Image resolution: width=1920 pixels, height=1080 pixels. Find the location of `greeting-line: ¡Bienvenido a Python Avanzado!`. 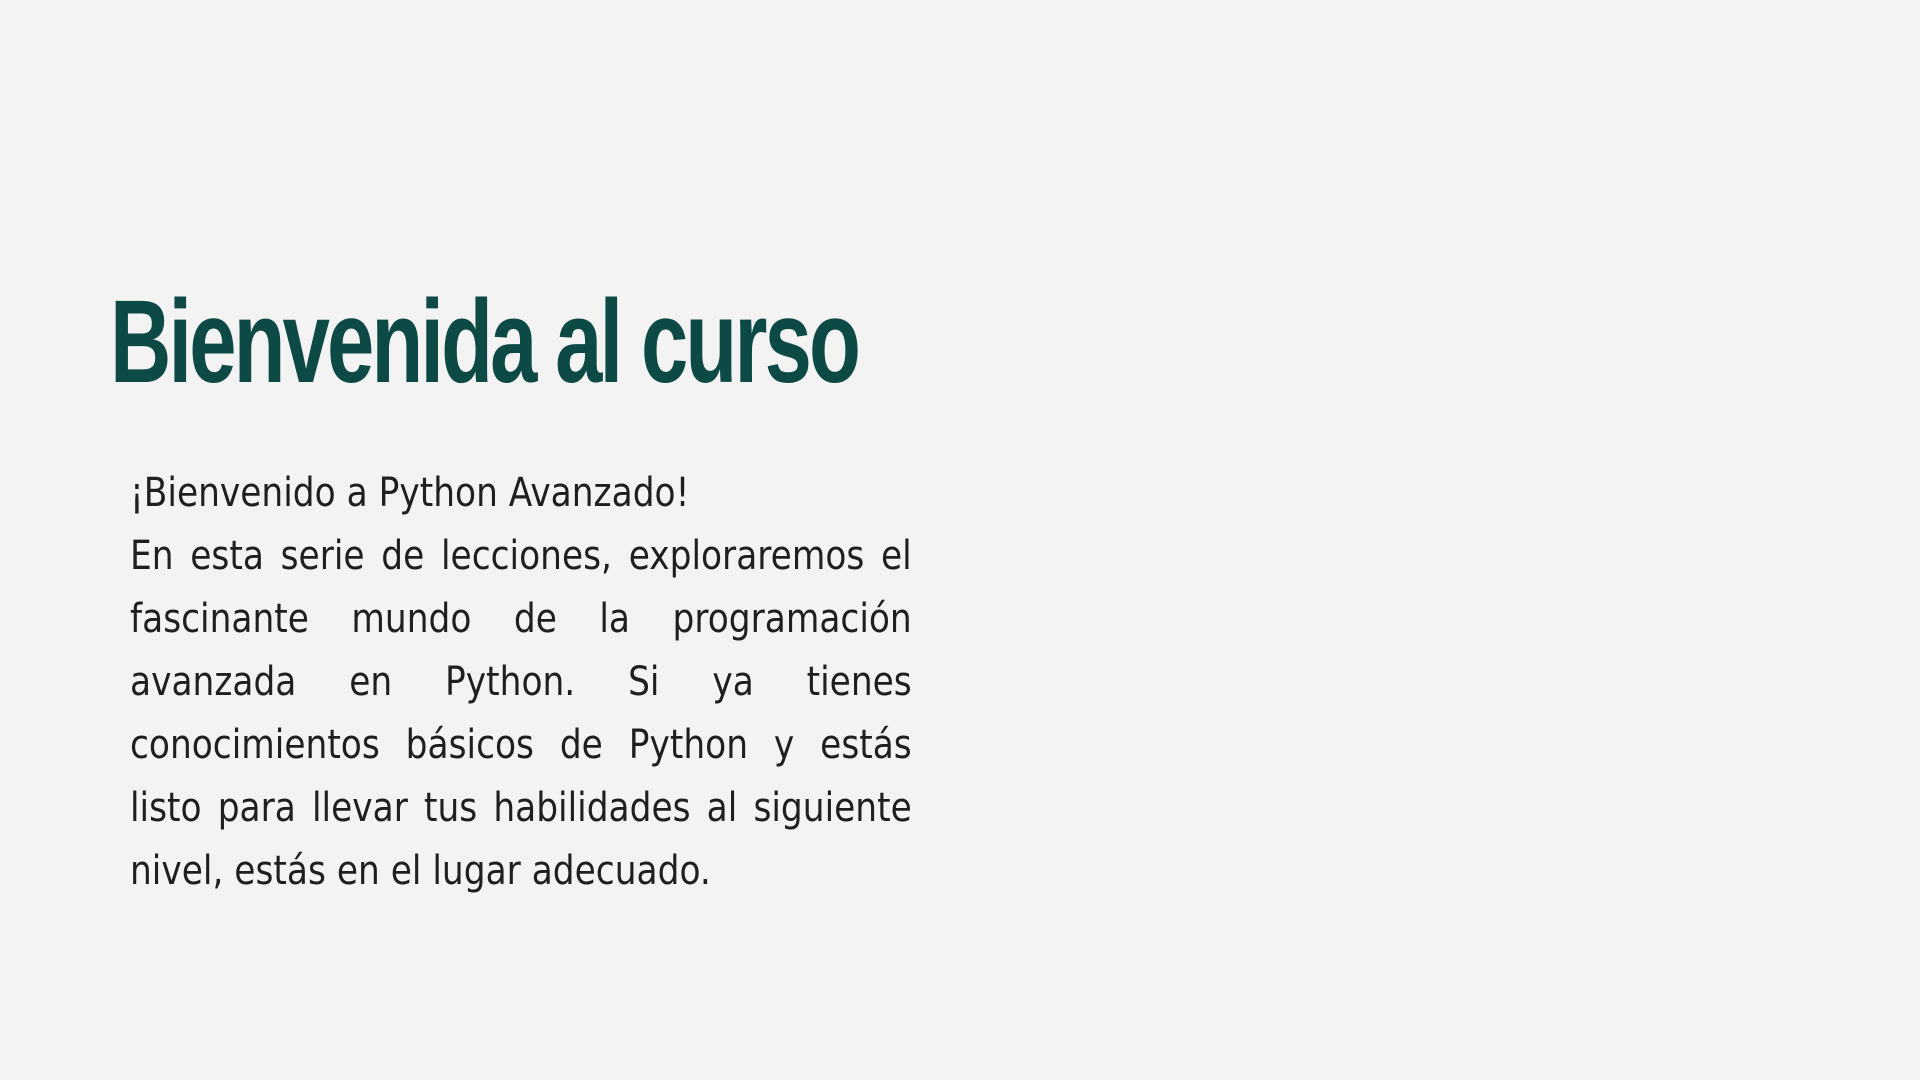

greeting-line: ¡Bienvenido a Python Avanzado! is located at coordinates (521, 493).